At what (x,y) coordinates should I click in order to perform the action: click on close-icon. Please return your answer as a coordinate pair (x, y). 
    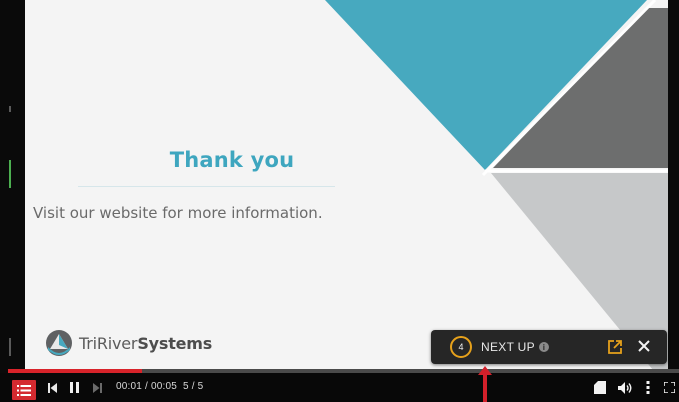
    Looking at the image, I should click on (644, 346).